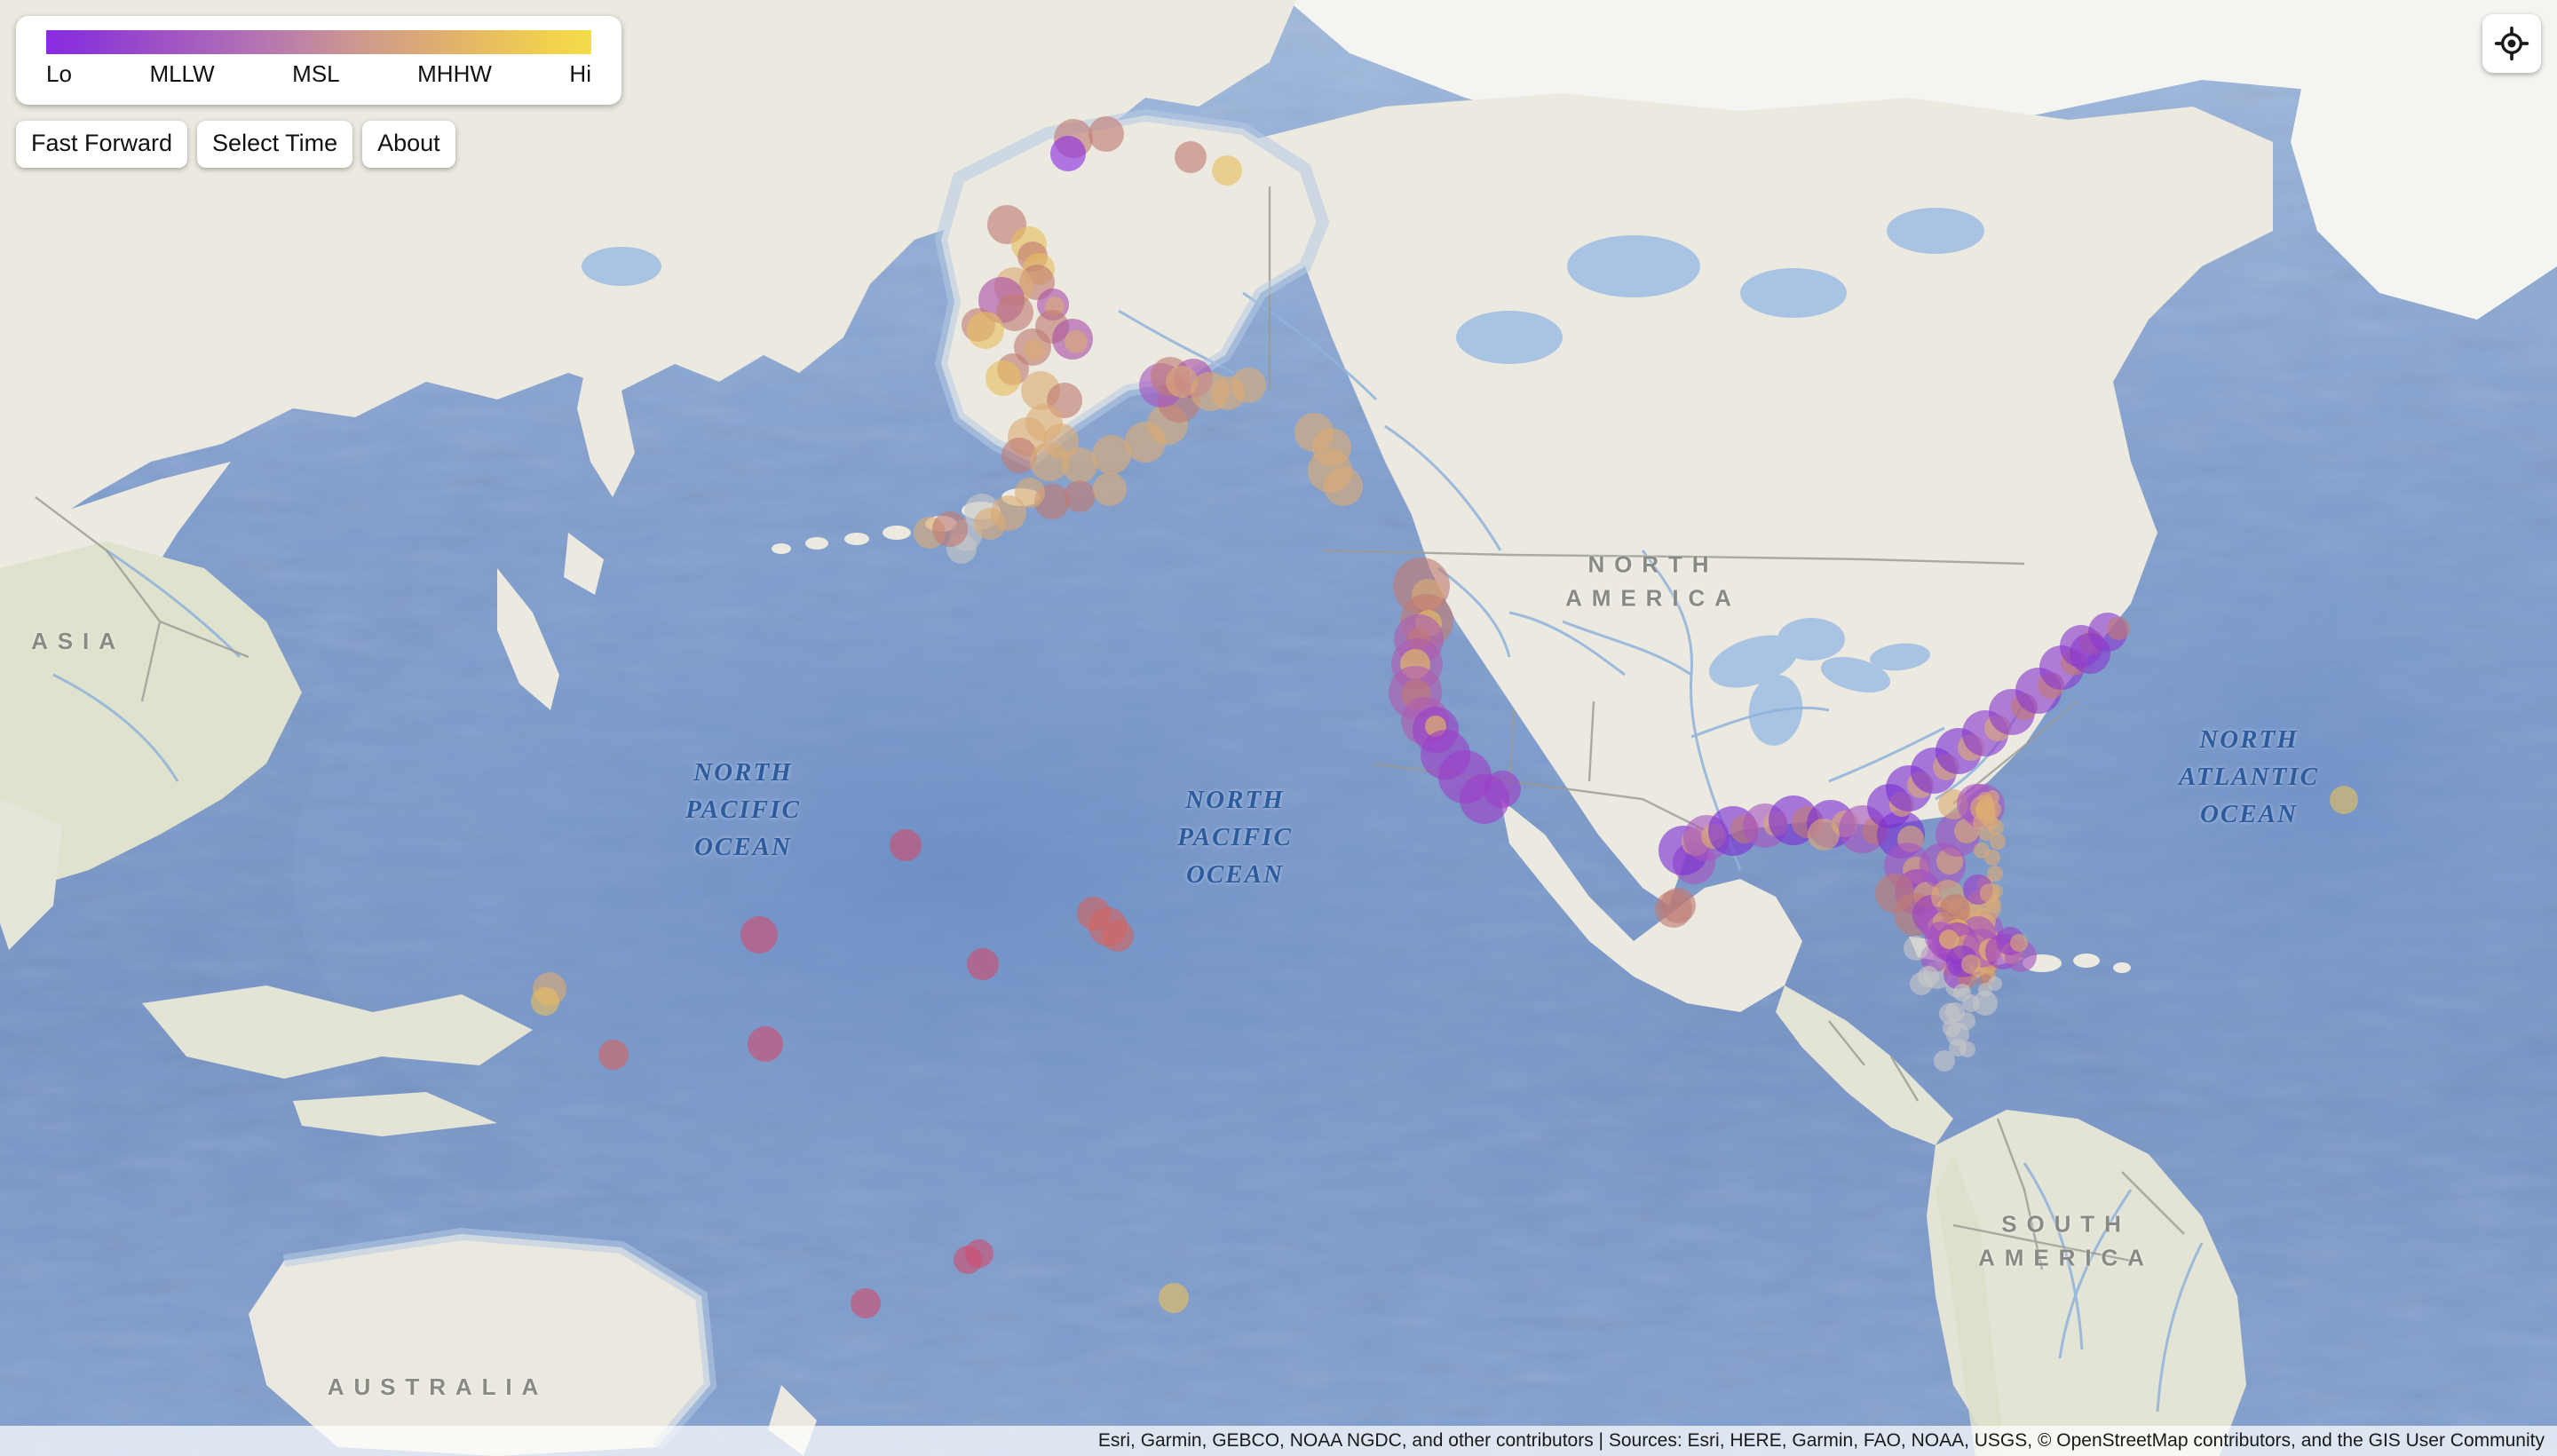 This screenshot has height=1456, width=2557. Describe the element at coordinates (454, 73) in the screenshot. I see `legend-tick-mhhw: MHHW` at that location.